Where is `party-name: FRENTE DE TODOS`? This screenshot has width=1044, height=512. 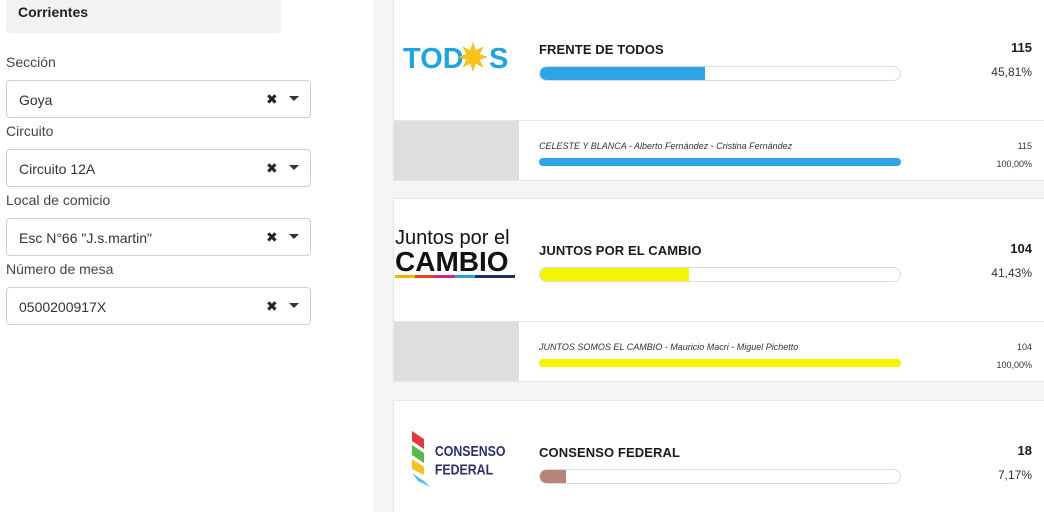 party-name: FRENTE DE TODOS is located at coordinates (601, 49).